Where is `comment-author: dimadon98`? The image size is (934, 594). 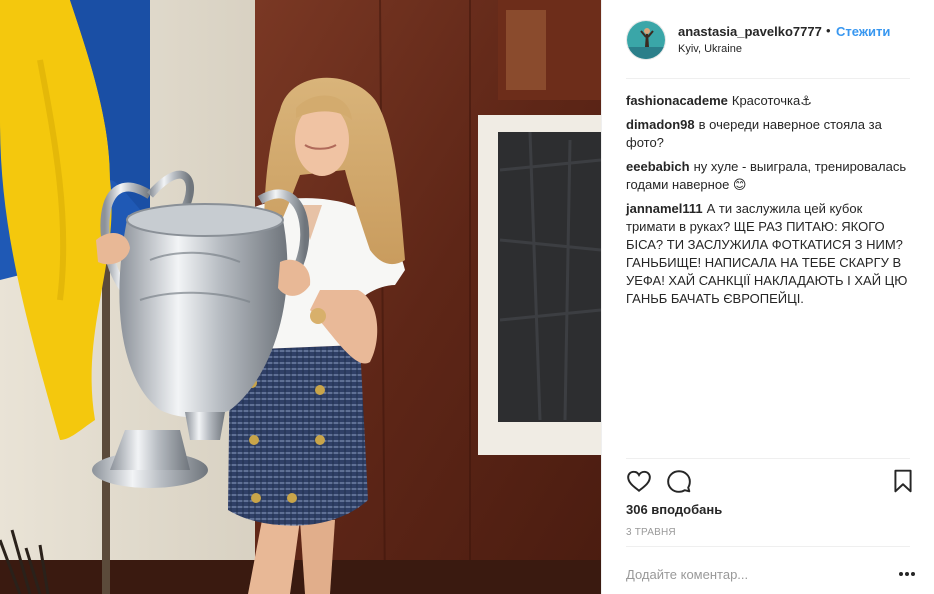
comment-author: dimadon98 is located at coordinates (660, 124).